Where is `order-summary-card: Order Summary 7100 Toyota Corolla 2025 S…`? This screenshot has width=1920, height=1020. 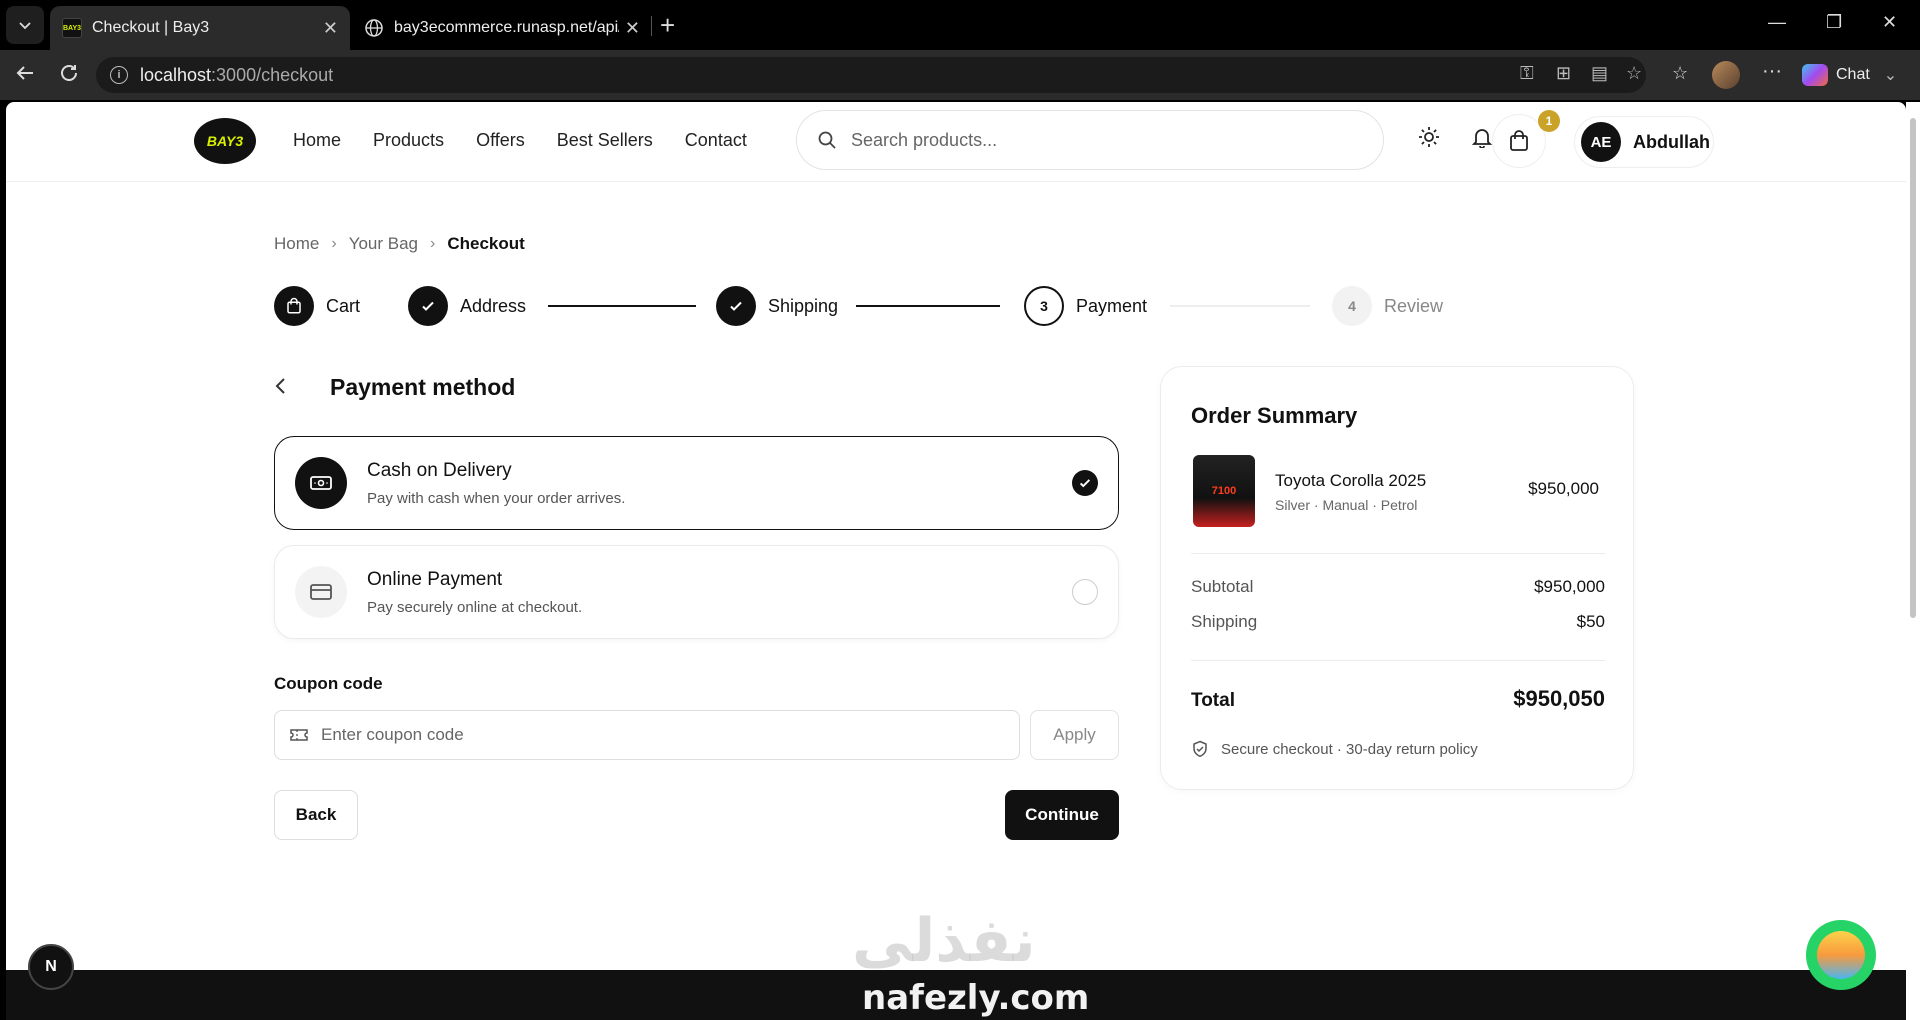 order-summary-card: Order Summary 7100 Toyota Corolla 2025 S… is located at coordinates (1397, 578).